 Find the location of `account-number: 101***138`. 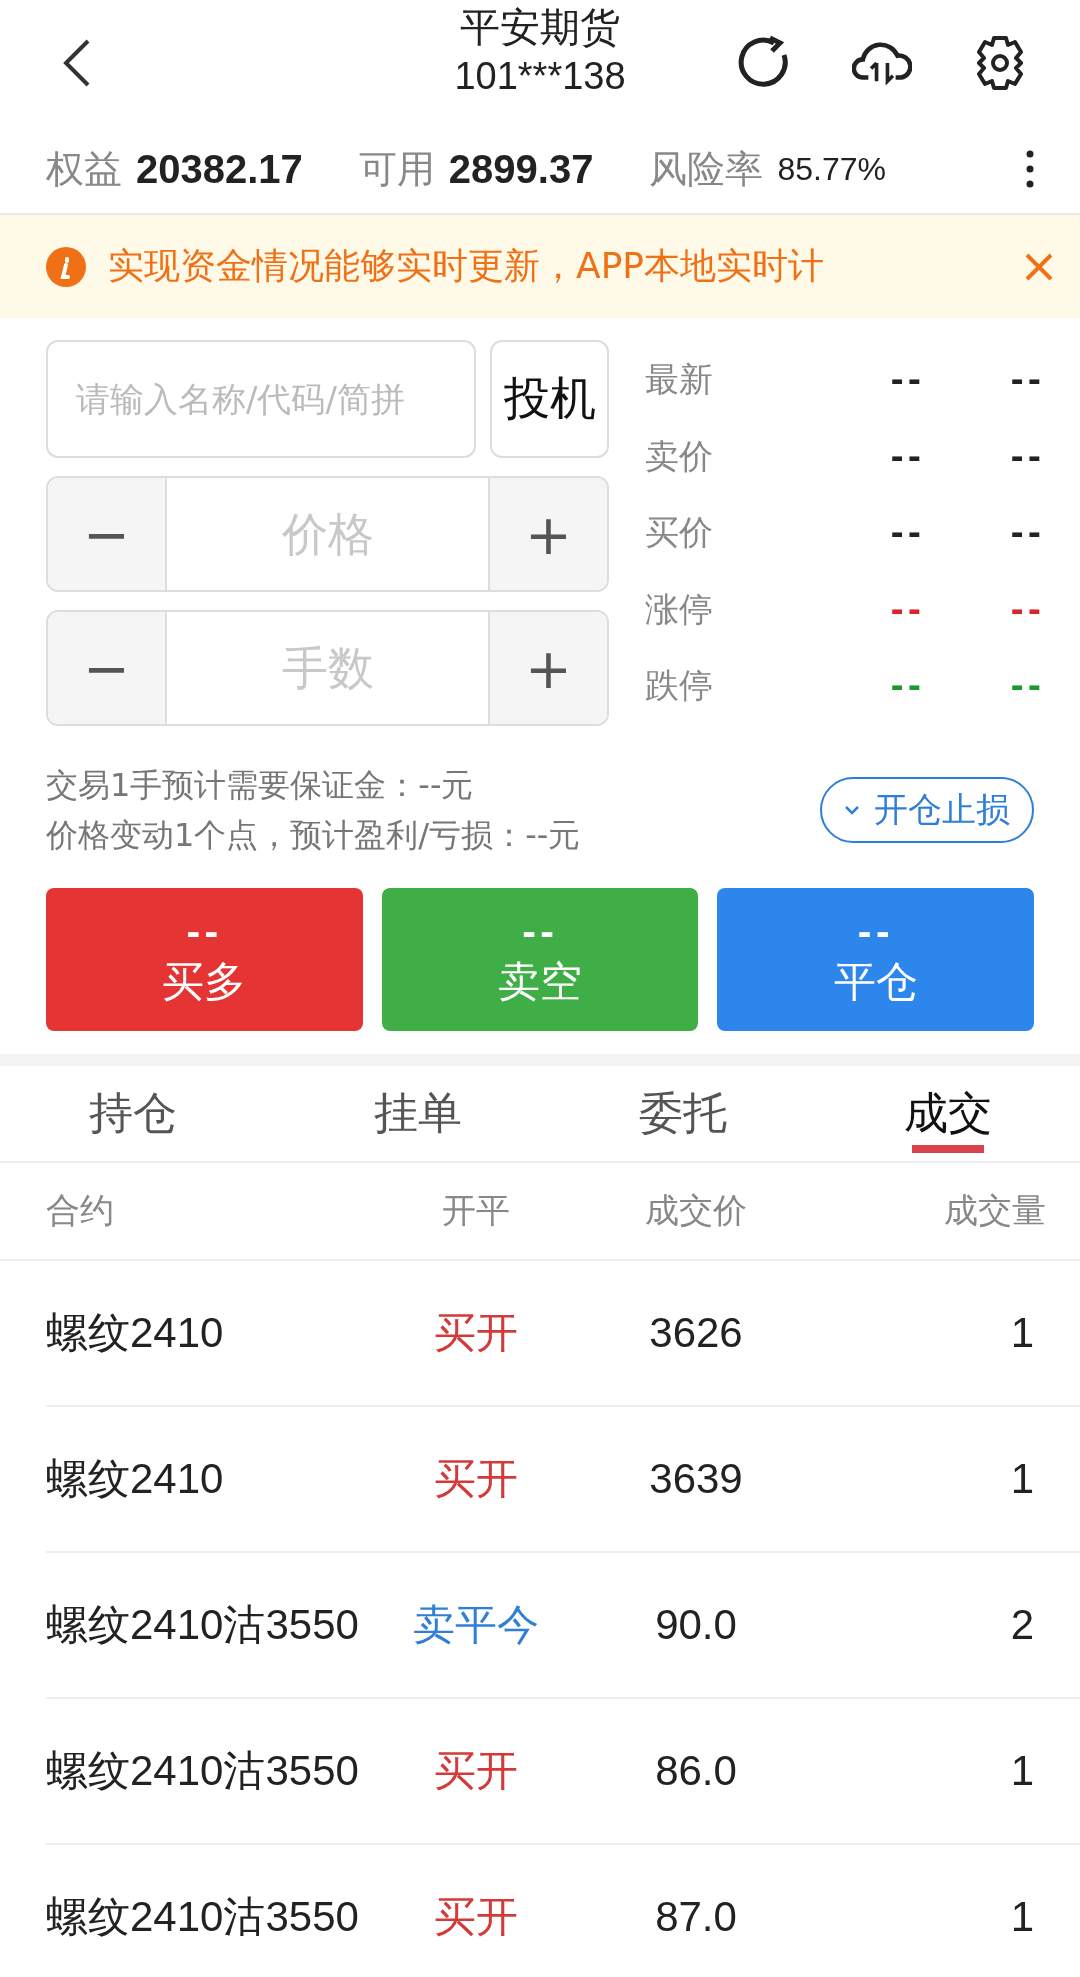

account-number: 101***138 is located at coordinates (540, 76).